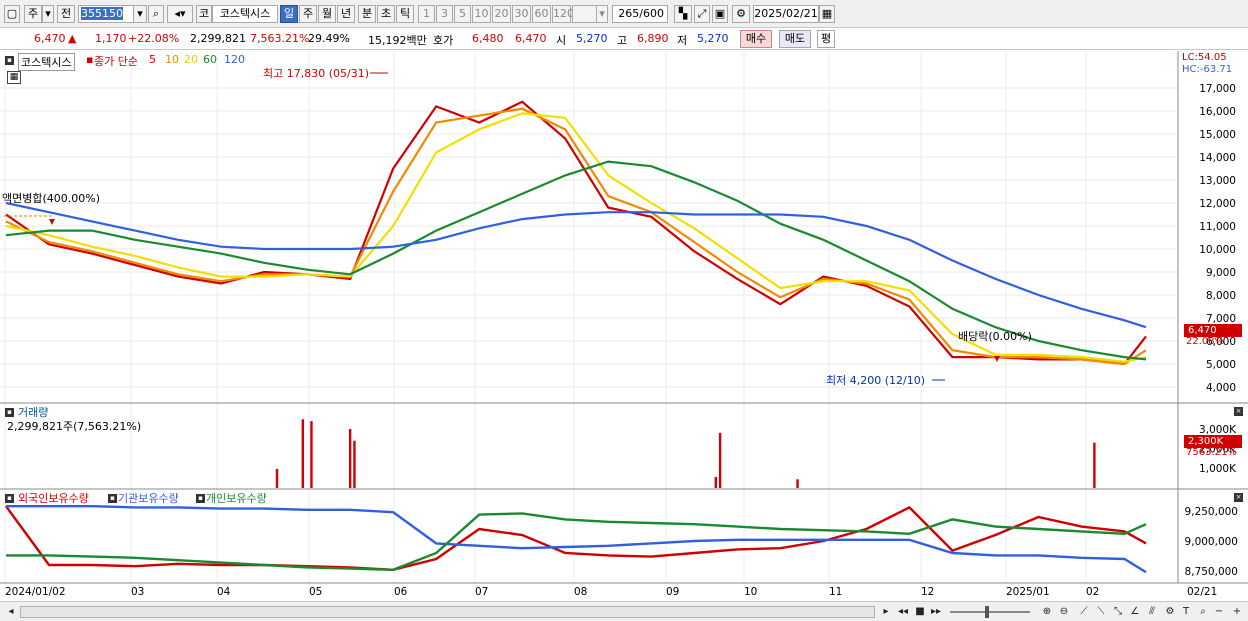 The width and height of the screenshot is (1248, 621). Describe the element at coordinates (1047, 612) in the screenshot. I see `zoom-in-icon: ⊕` at that location.